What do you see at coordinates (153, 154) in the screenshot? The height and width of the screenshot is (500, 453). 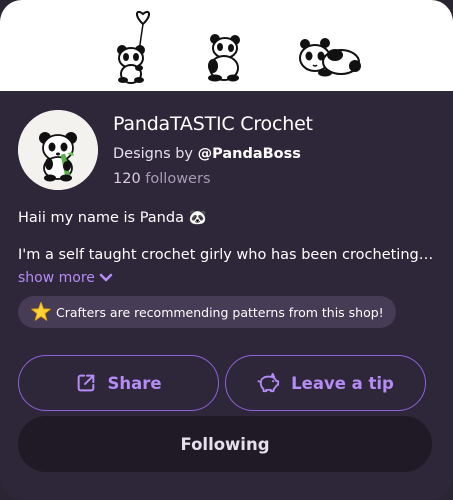 I see `designs-by-label: Designs by` at bounding box center [153, 154].